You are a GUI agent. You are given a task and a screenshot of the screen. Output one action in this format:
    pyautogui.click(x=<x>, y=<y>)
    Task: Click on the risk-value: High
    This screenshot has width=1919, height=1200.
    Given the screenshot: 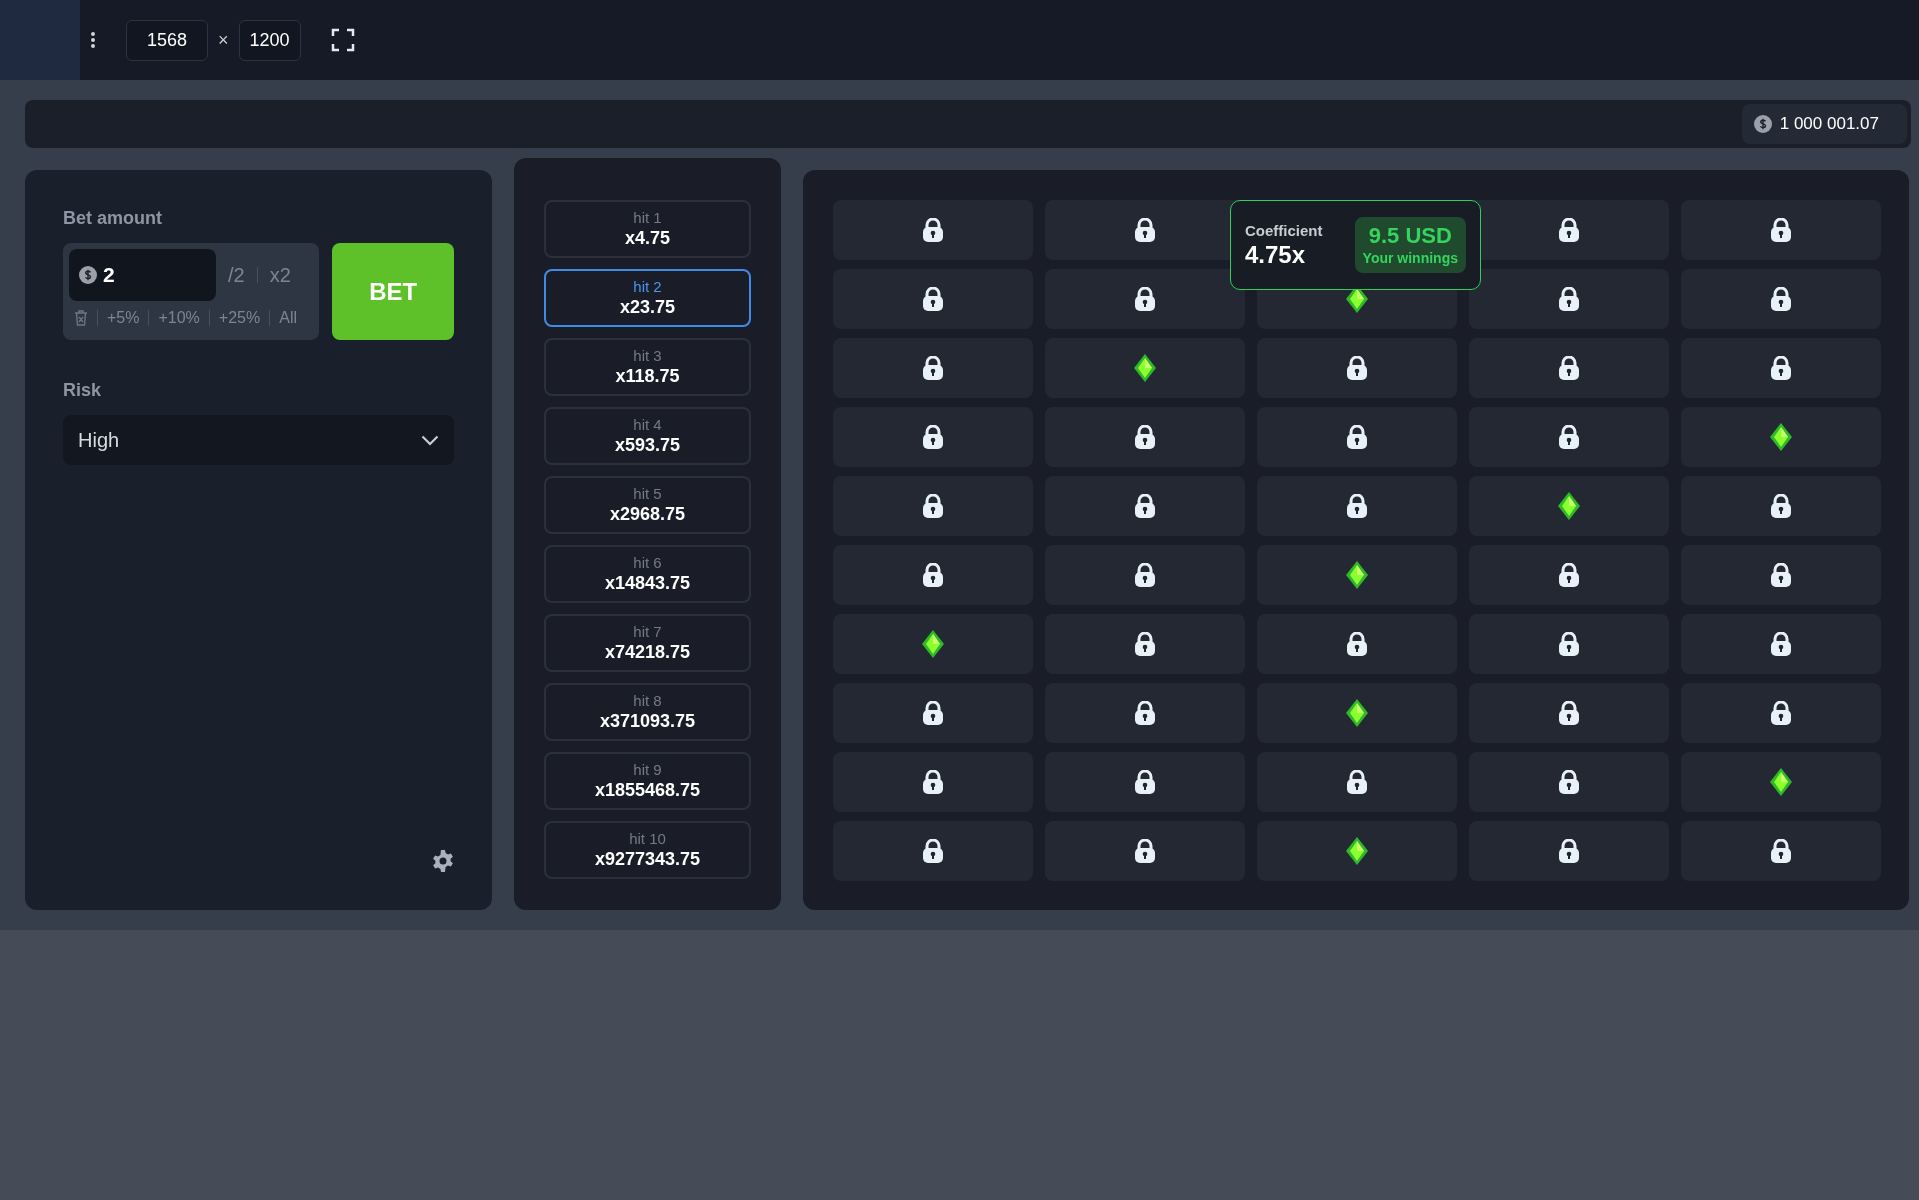 What is the action you would take?
    pyautogui.click(x=99, y=440)
    